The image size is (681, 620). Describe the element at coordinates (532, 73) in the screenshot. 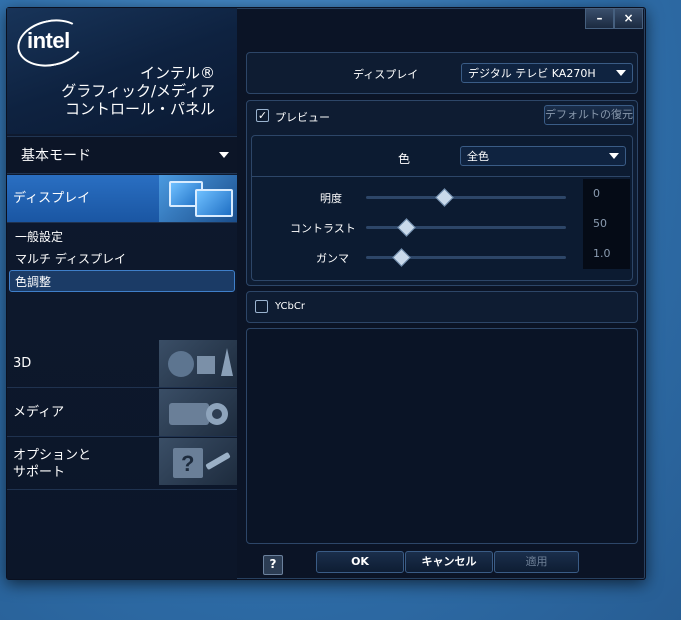

I see `display-dropdown-value: デジタル テレビ KA270H` at that location.